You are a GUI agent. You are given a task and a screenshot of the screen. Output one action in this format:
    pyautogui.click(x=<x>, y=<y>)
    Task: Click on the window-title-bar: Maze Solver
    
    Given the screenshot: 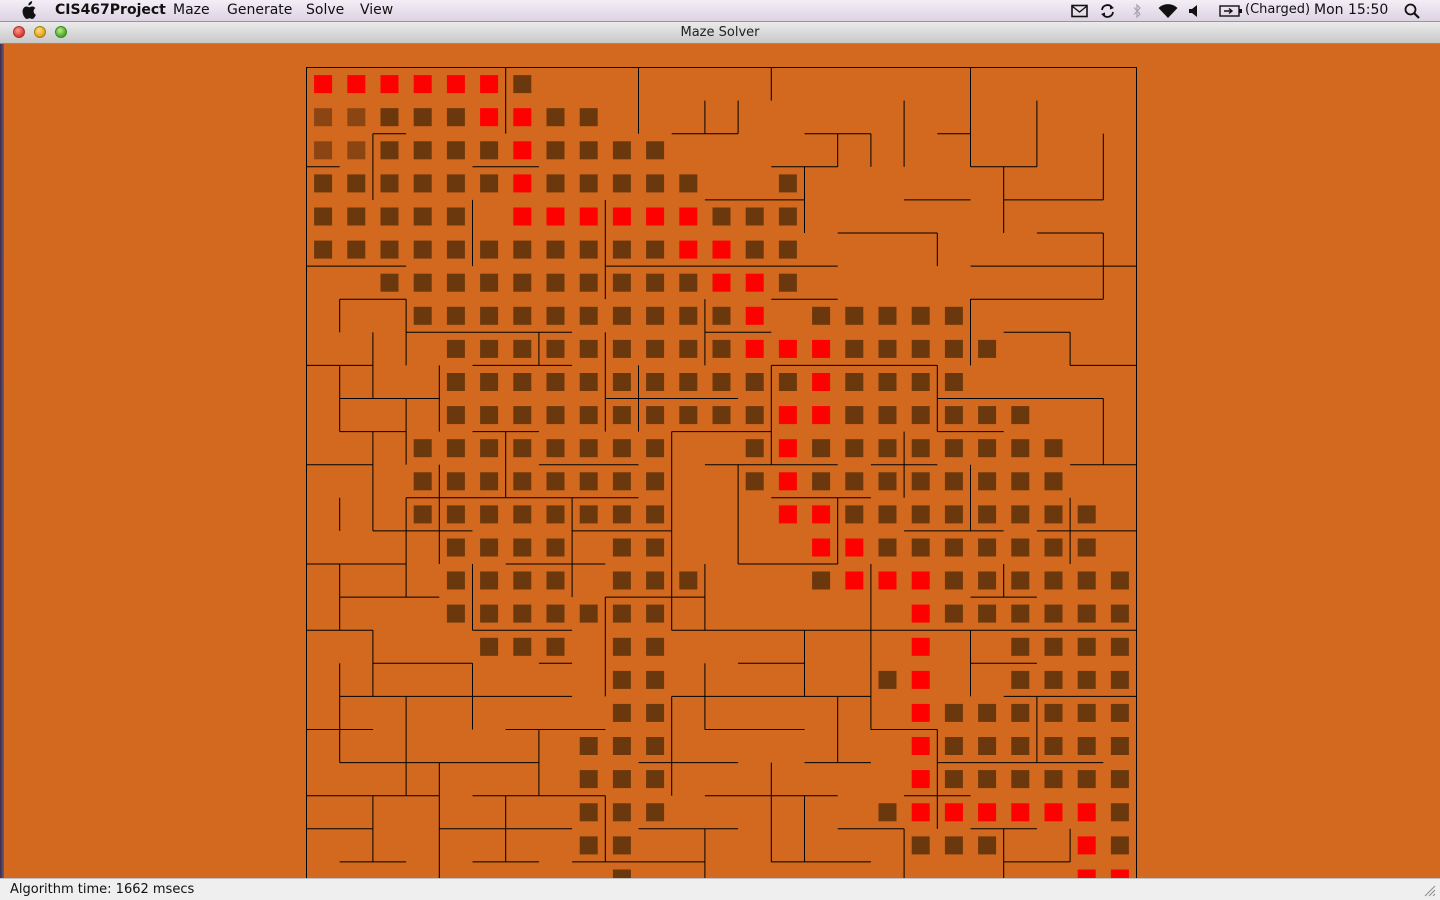 What is the action you would take?
    pyautogui.click(x=720, y=33)
    